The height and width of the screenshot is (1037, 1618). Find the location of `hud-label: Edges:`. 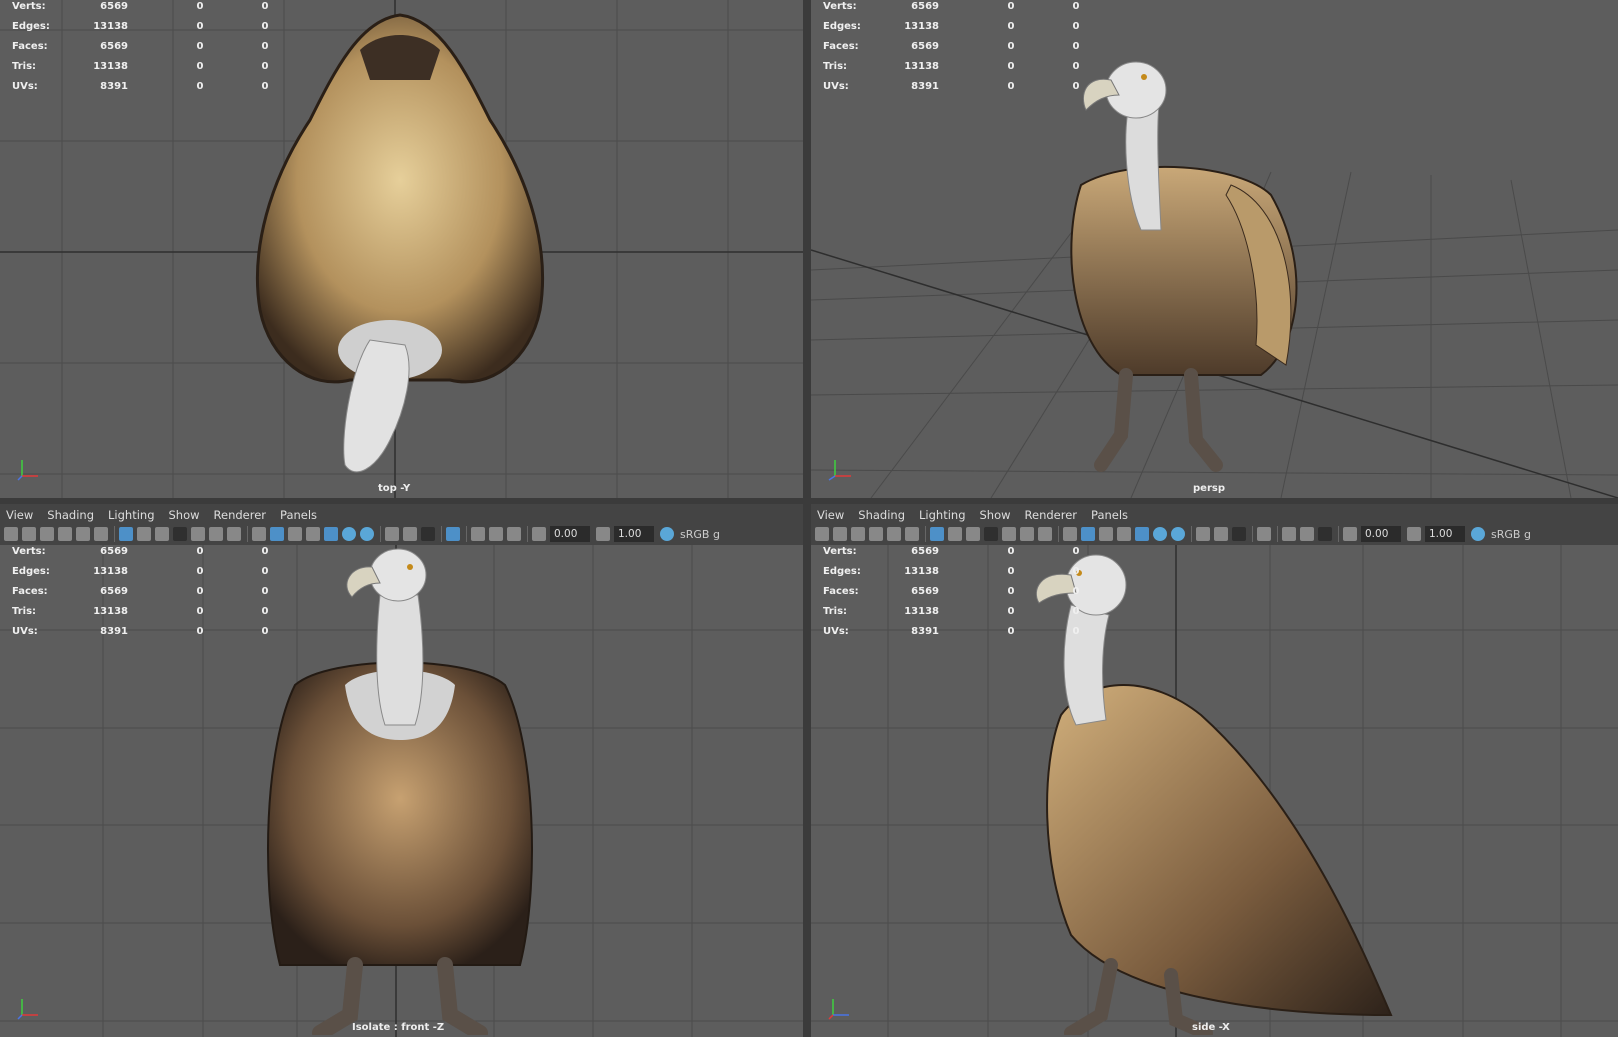

hud-label: Edges: is located at coordinates (31, 571).